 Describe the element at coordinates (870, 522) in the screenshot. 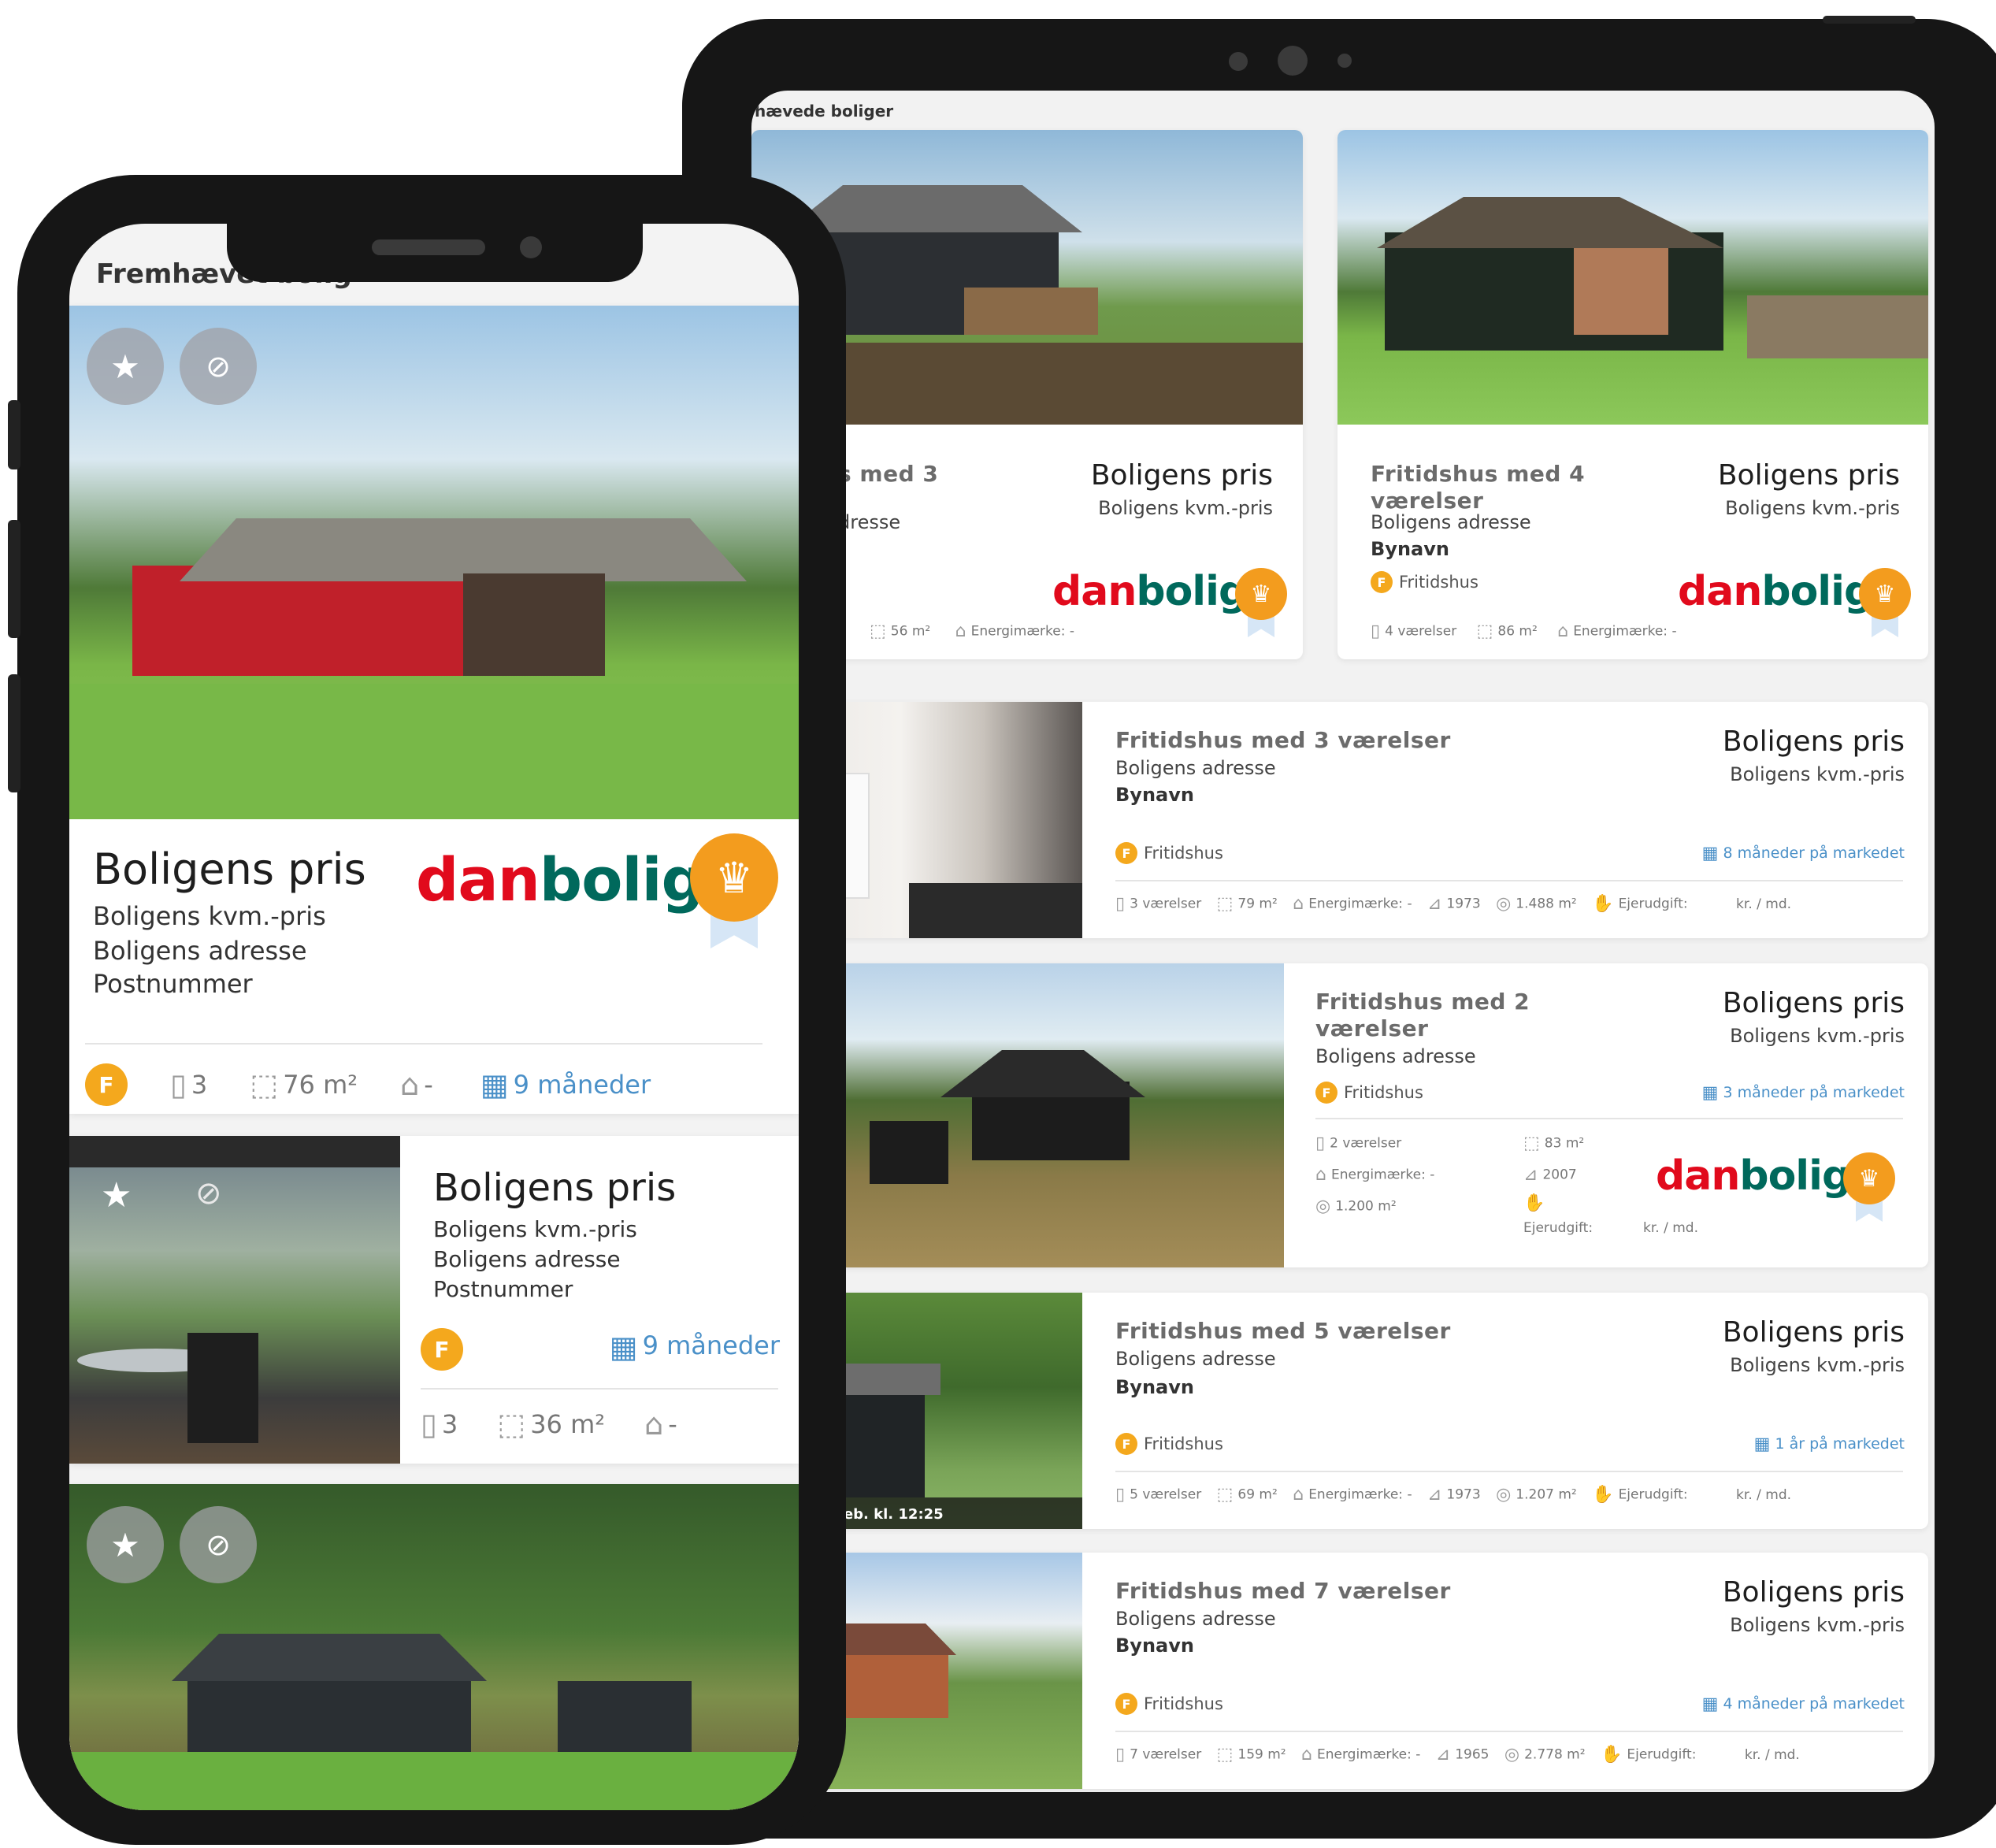

I see `property-address: dresse` at that location.